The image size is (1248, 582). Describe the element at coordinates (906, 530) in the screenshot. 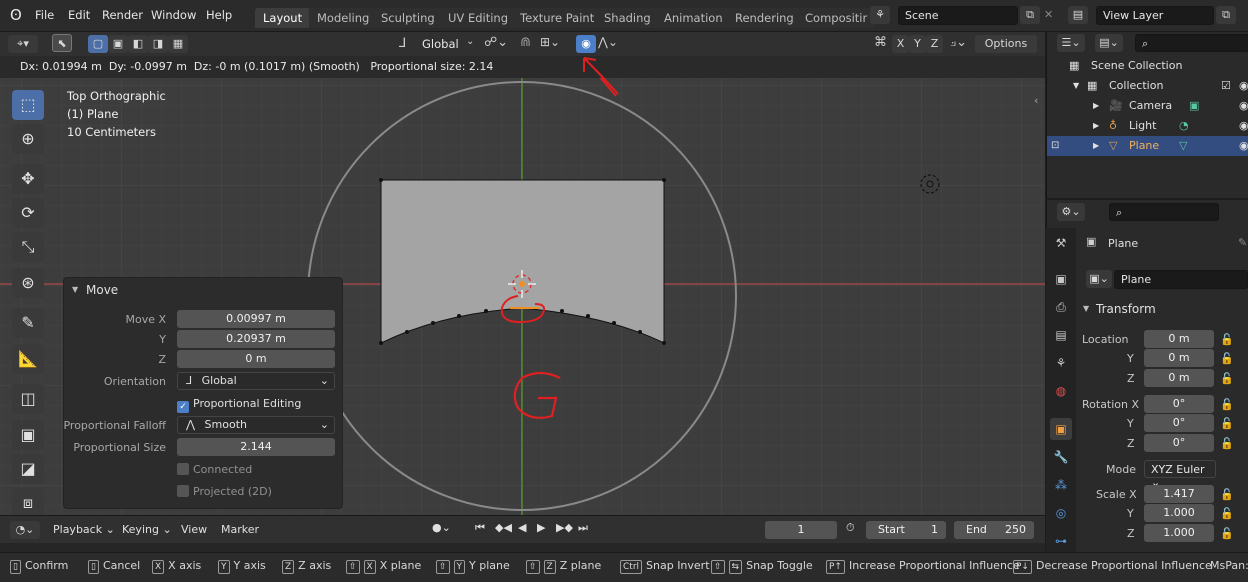

I see `start-frame-field: Start 1` at that location.